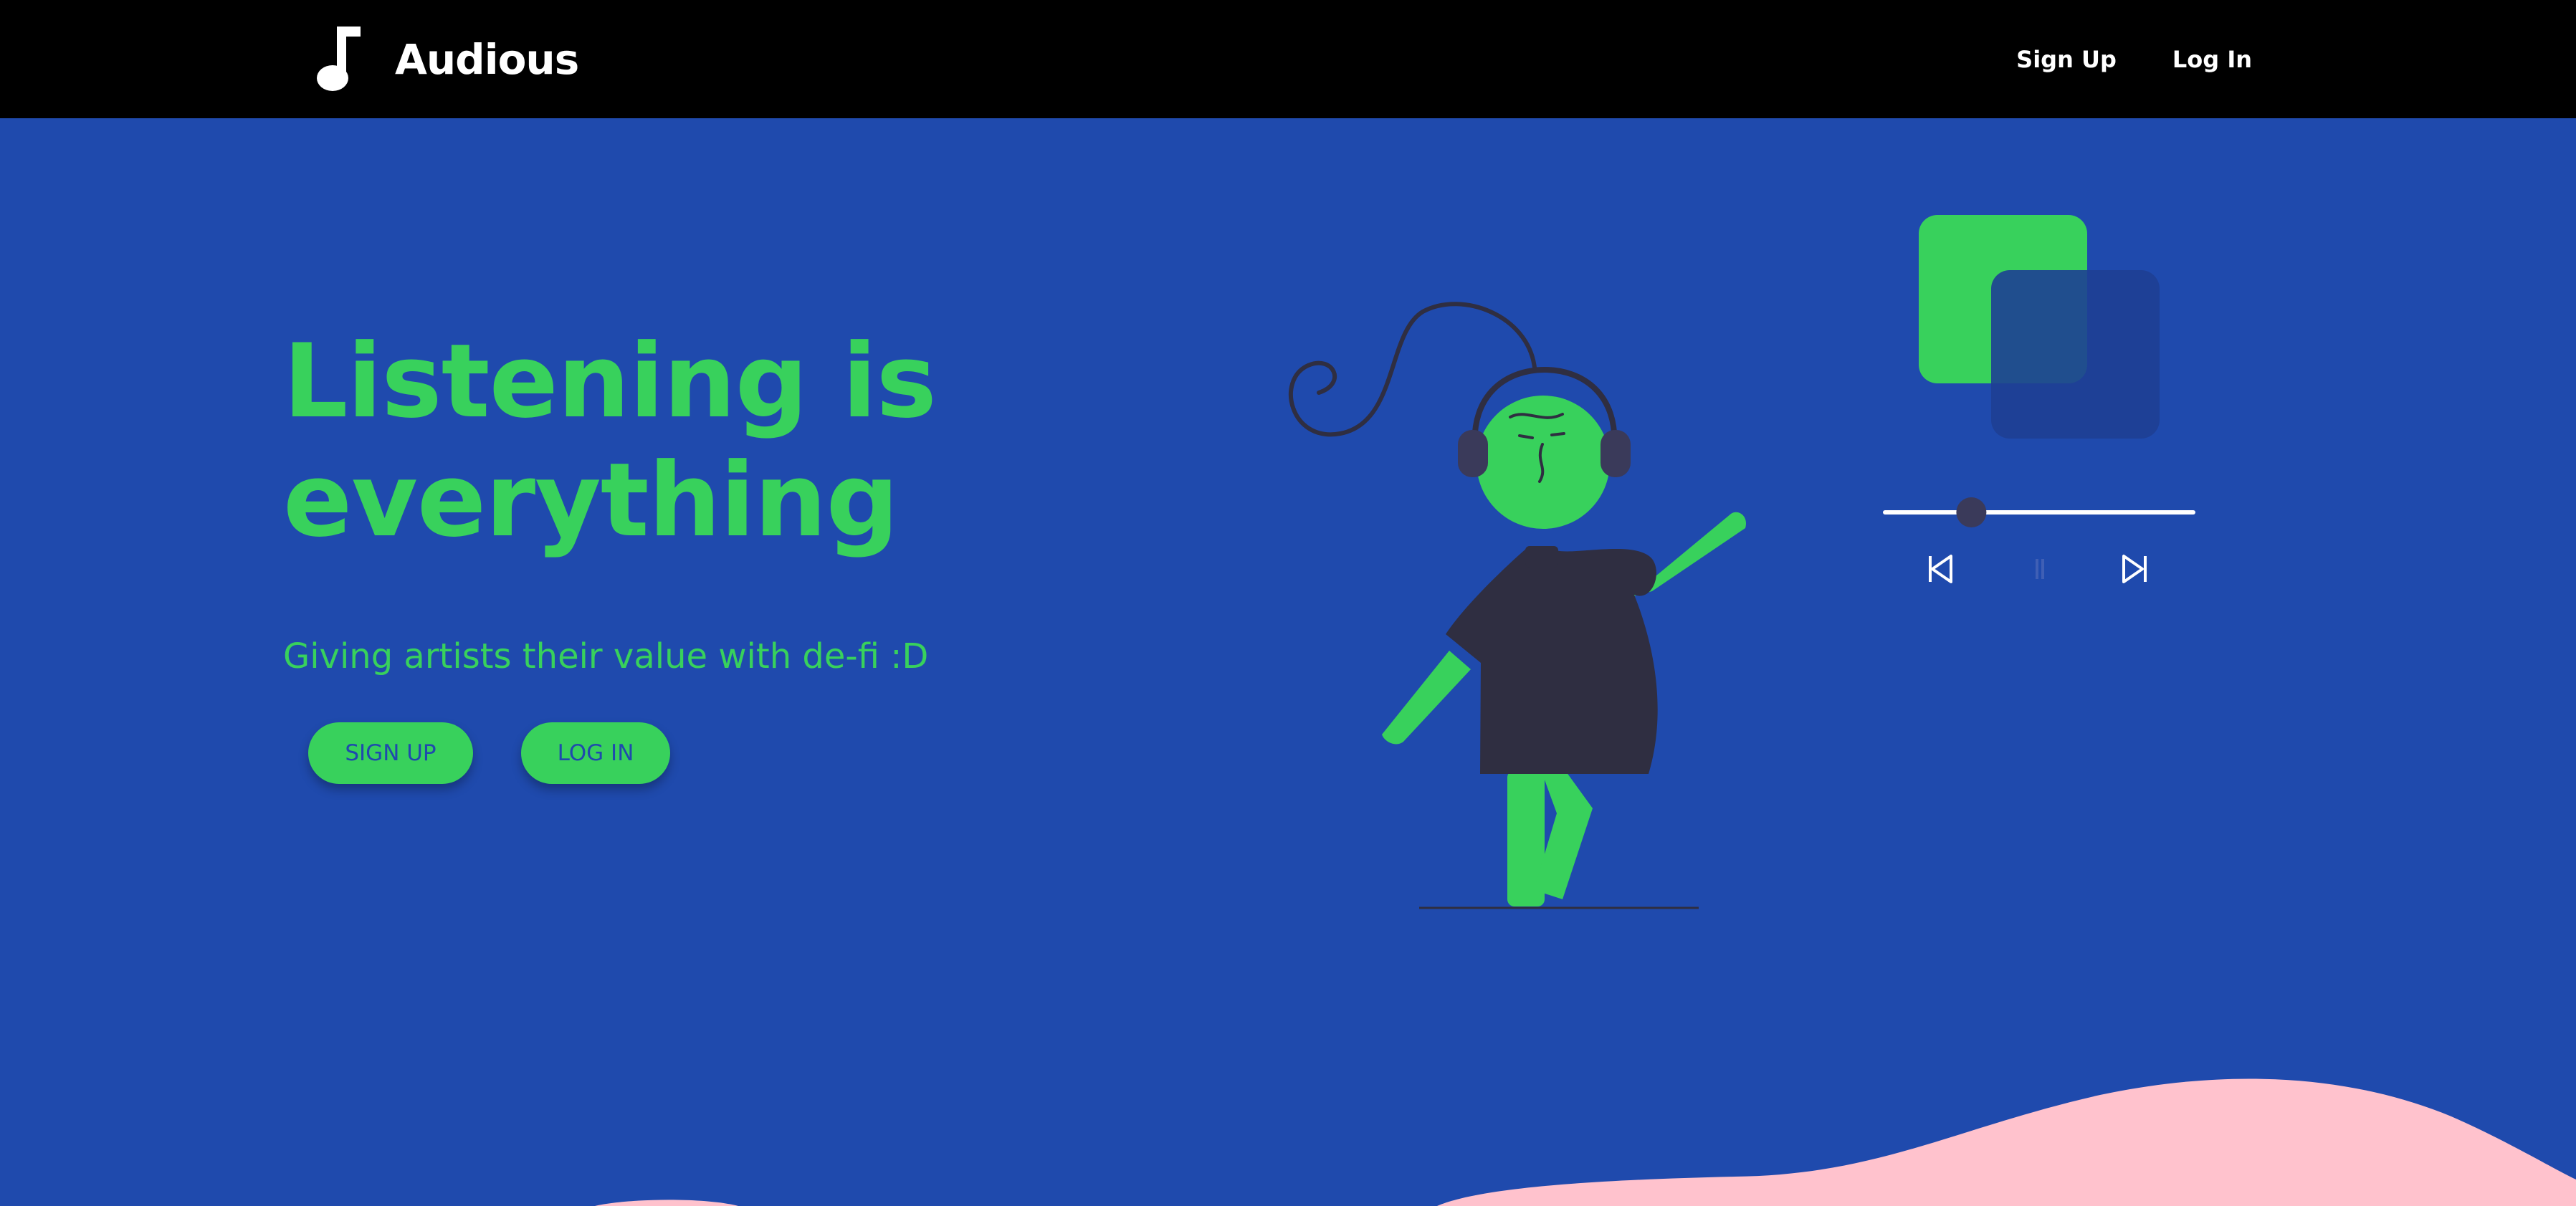 The image size is (2576, 1206). I want to click on nav-login-link: Log In, so click(2212, 59).